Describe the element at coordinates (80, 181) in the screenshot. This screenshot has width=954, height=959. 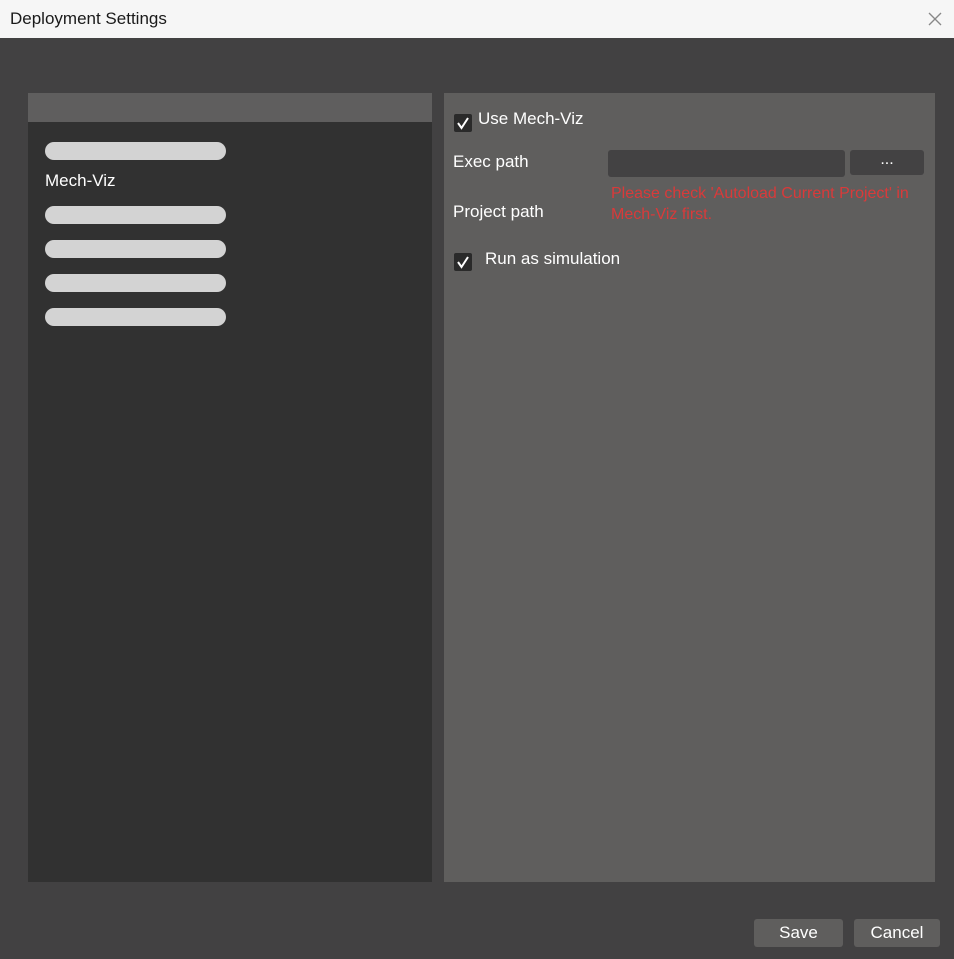
I see `sidebar-item-mech-viz: Mech-Viz` at that location.